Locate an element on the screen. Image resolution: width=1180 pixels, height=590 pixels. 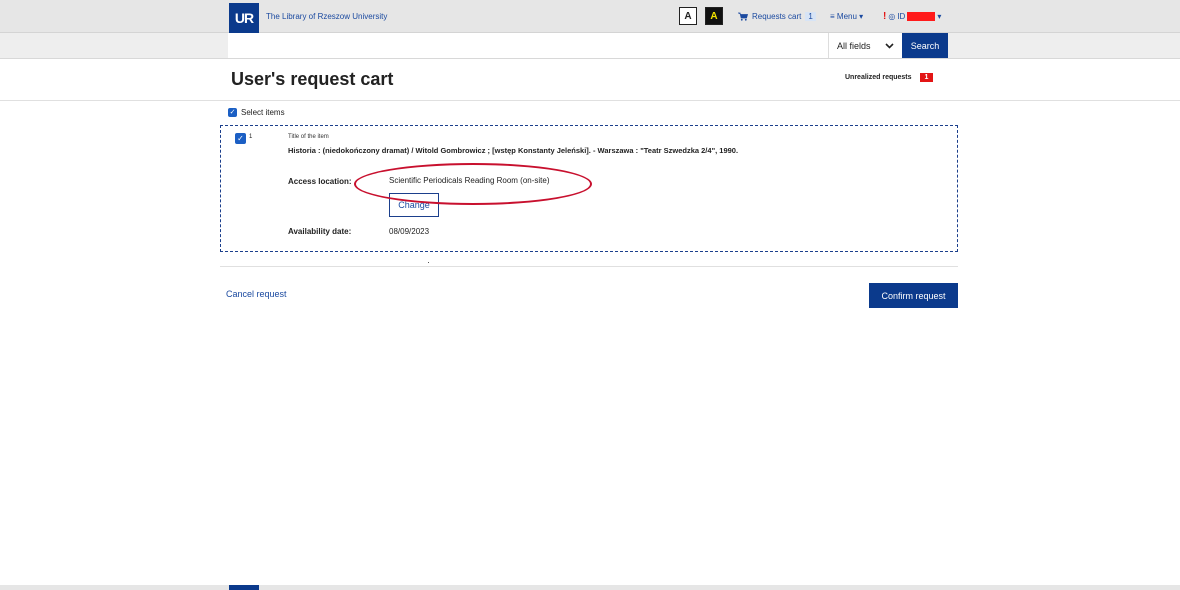
hamburger-icon: ≡ is located at coordinates (832, 16).